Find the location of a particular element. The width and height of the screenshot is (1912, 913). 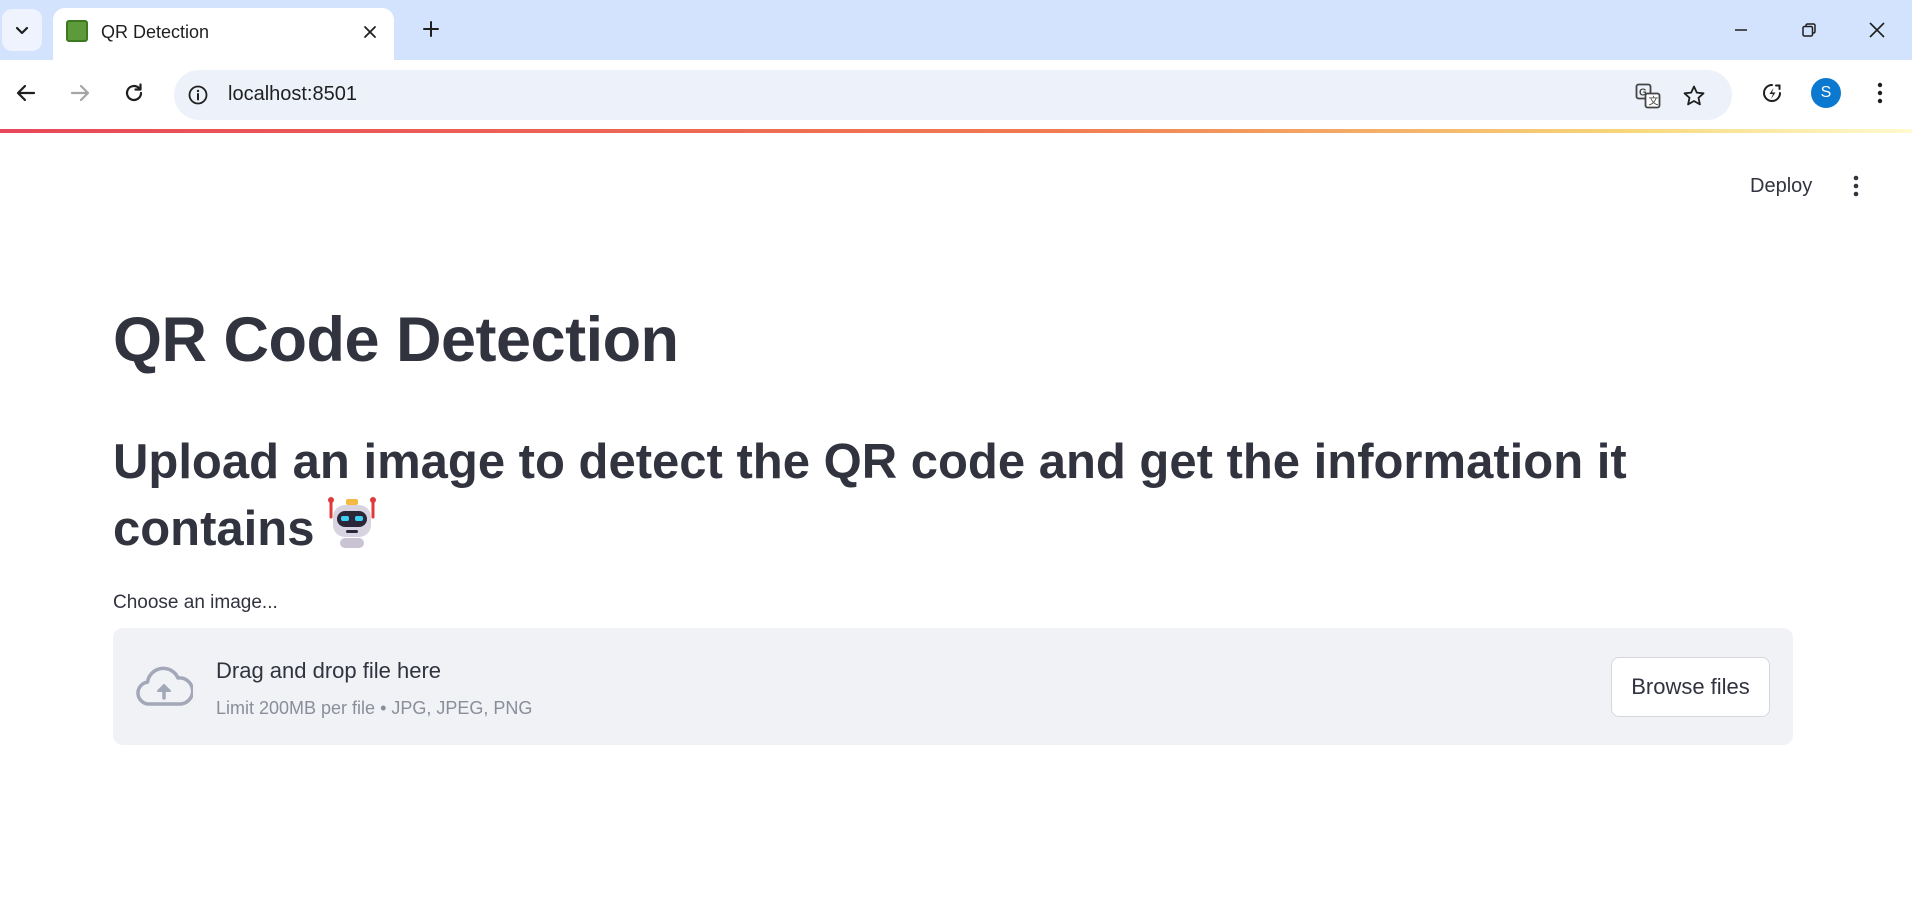

browse-files-button: Browse files is located at coordinates (1690, 687).